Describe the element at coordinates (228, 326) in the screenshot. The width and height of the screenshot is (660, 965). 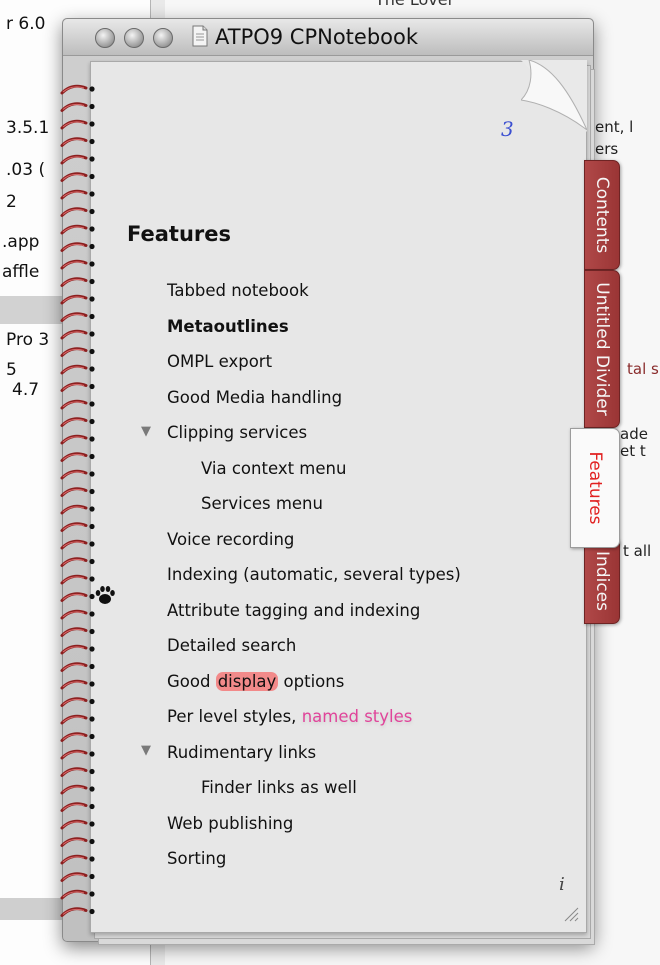
I see `outline-item: Metaoutlines` at that location.